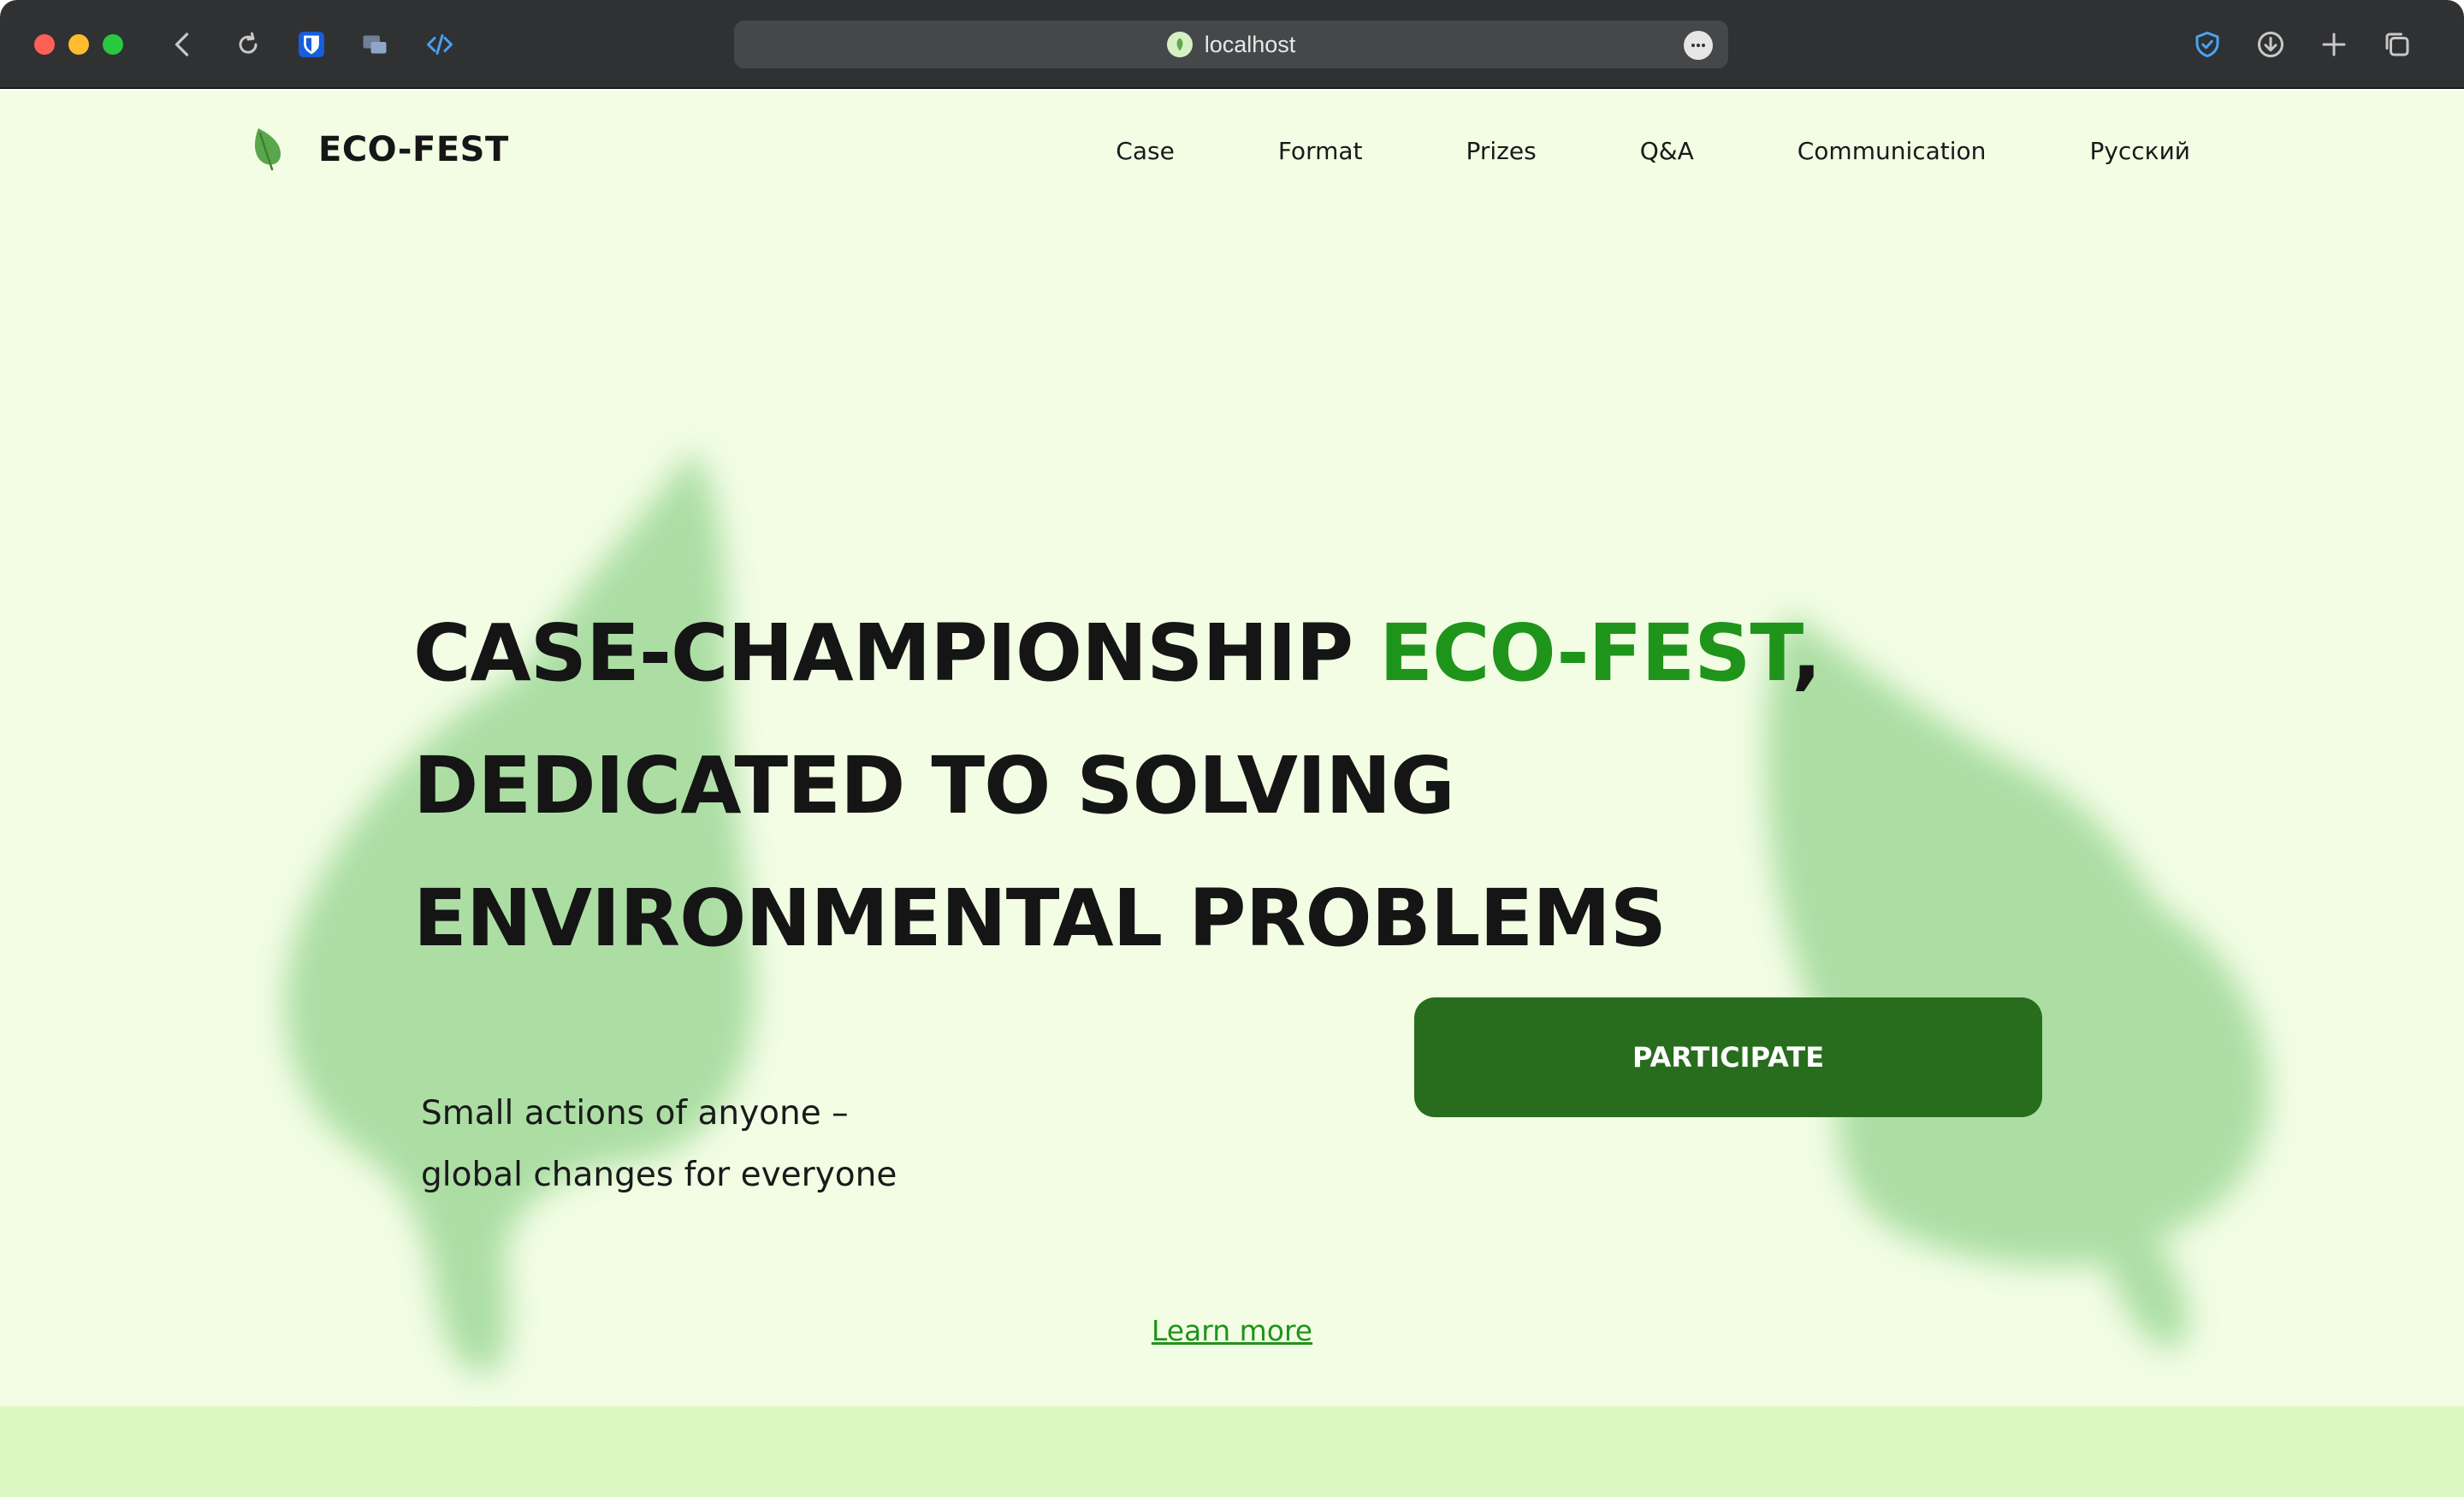 The width and height of the screenshot is (2464, 1497). What do you see at coordinates (1892, 151) in the screenshot?
I see `nav-link-communication: Communication` at bounding box center [1892, 151].